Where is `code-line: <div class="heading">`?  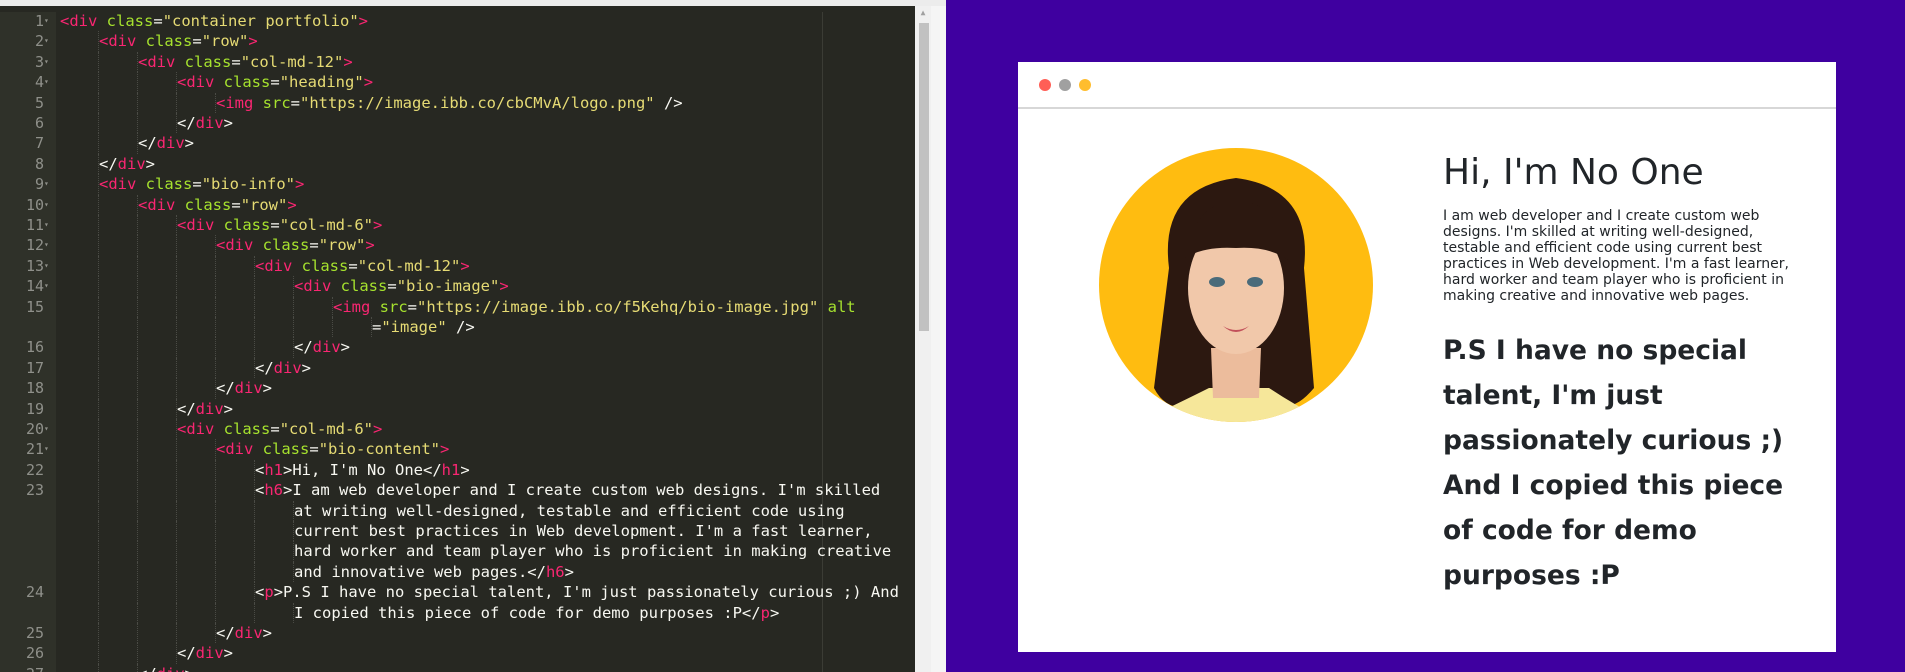 code-line: <div class="heading"> is located at coordinates (275, 82).